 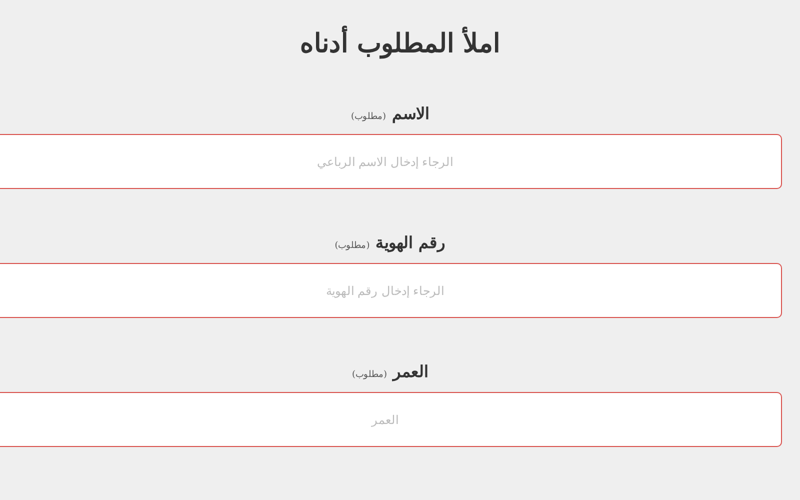 I want to click on field-label: العمر, so click(x=410, y=372).